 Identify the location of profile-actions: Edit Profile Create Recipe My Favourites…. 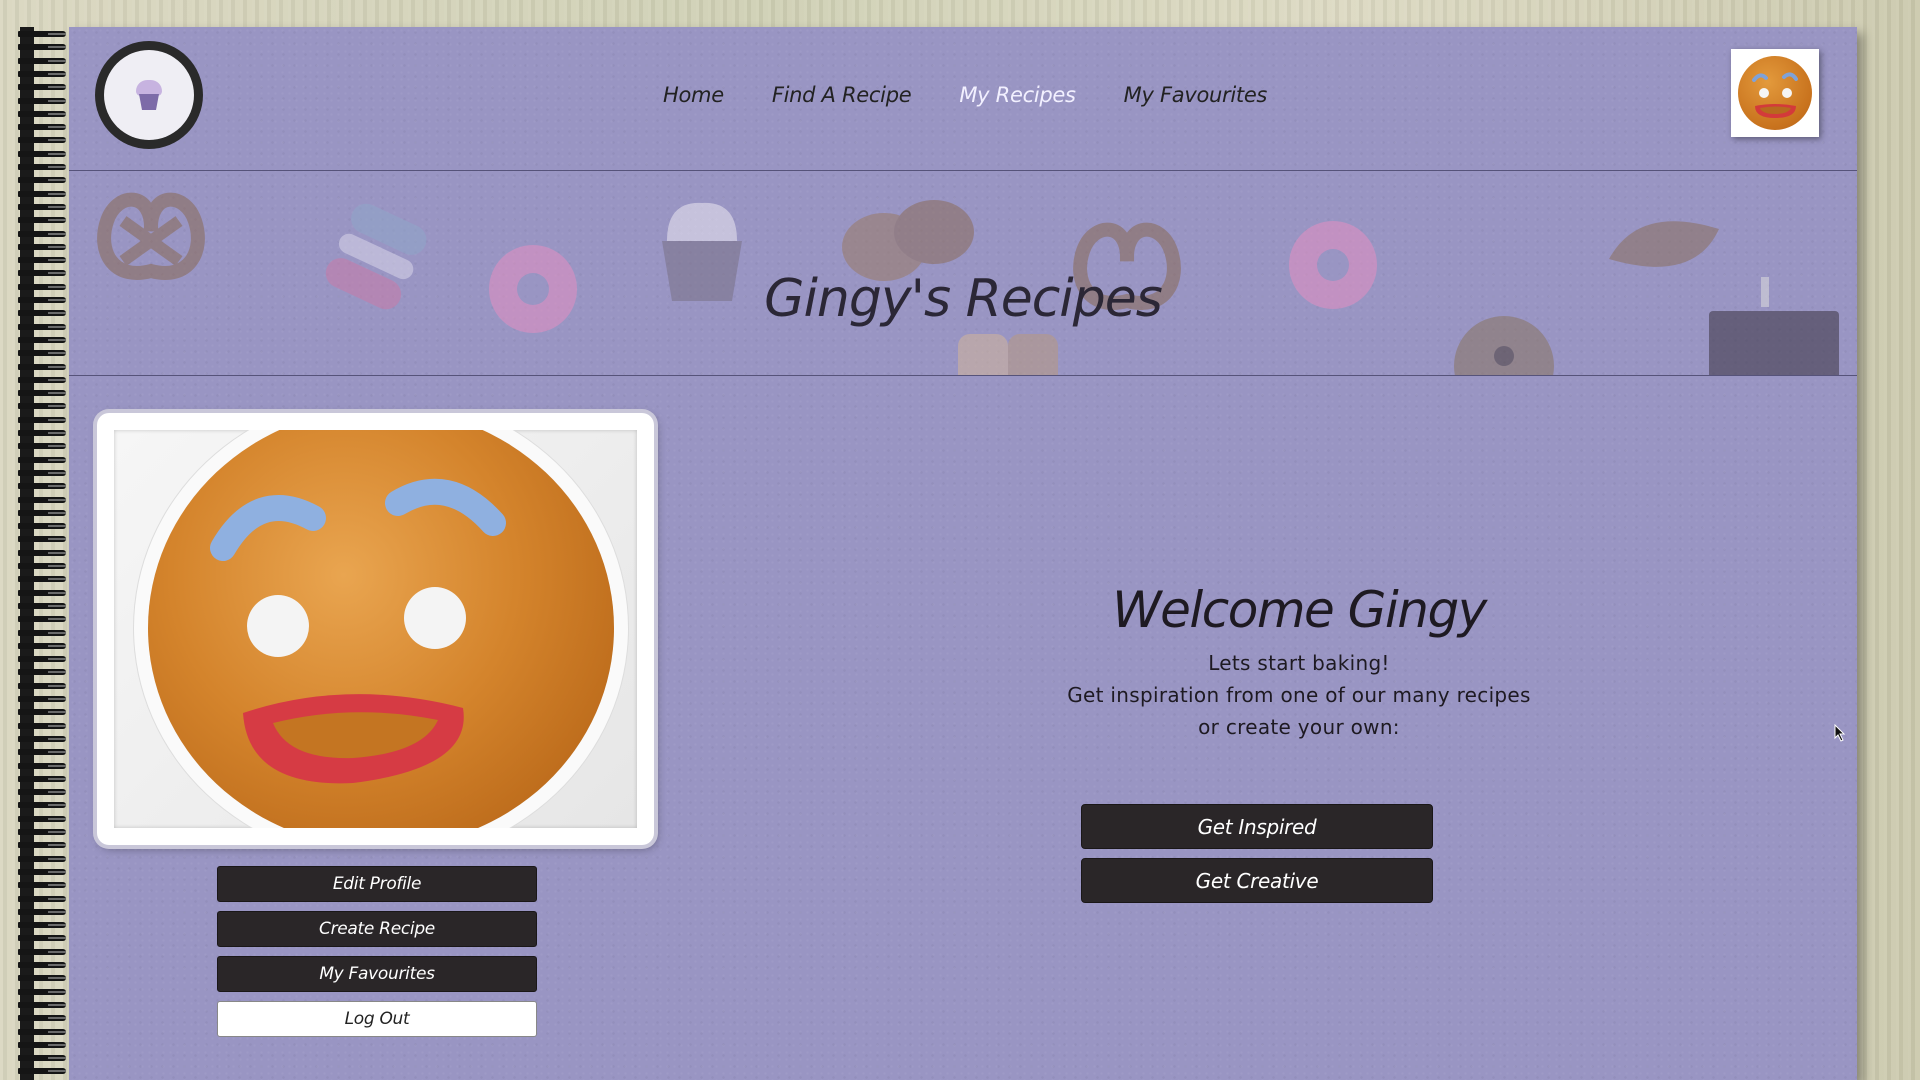
(377, 956).